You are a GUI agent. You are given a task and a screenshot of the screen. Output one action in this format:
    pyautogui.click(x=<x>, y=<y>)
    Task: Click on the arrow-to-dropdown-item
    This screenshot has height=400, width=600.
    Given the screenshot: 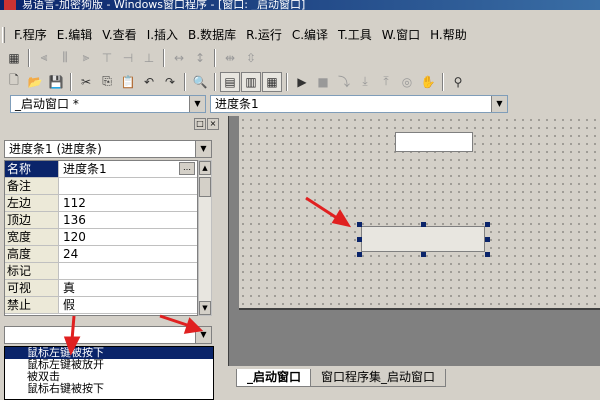 What is the action you would take?
    pyautogui.click(x=72, y=335)
    